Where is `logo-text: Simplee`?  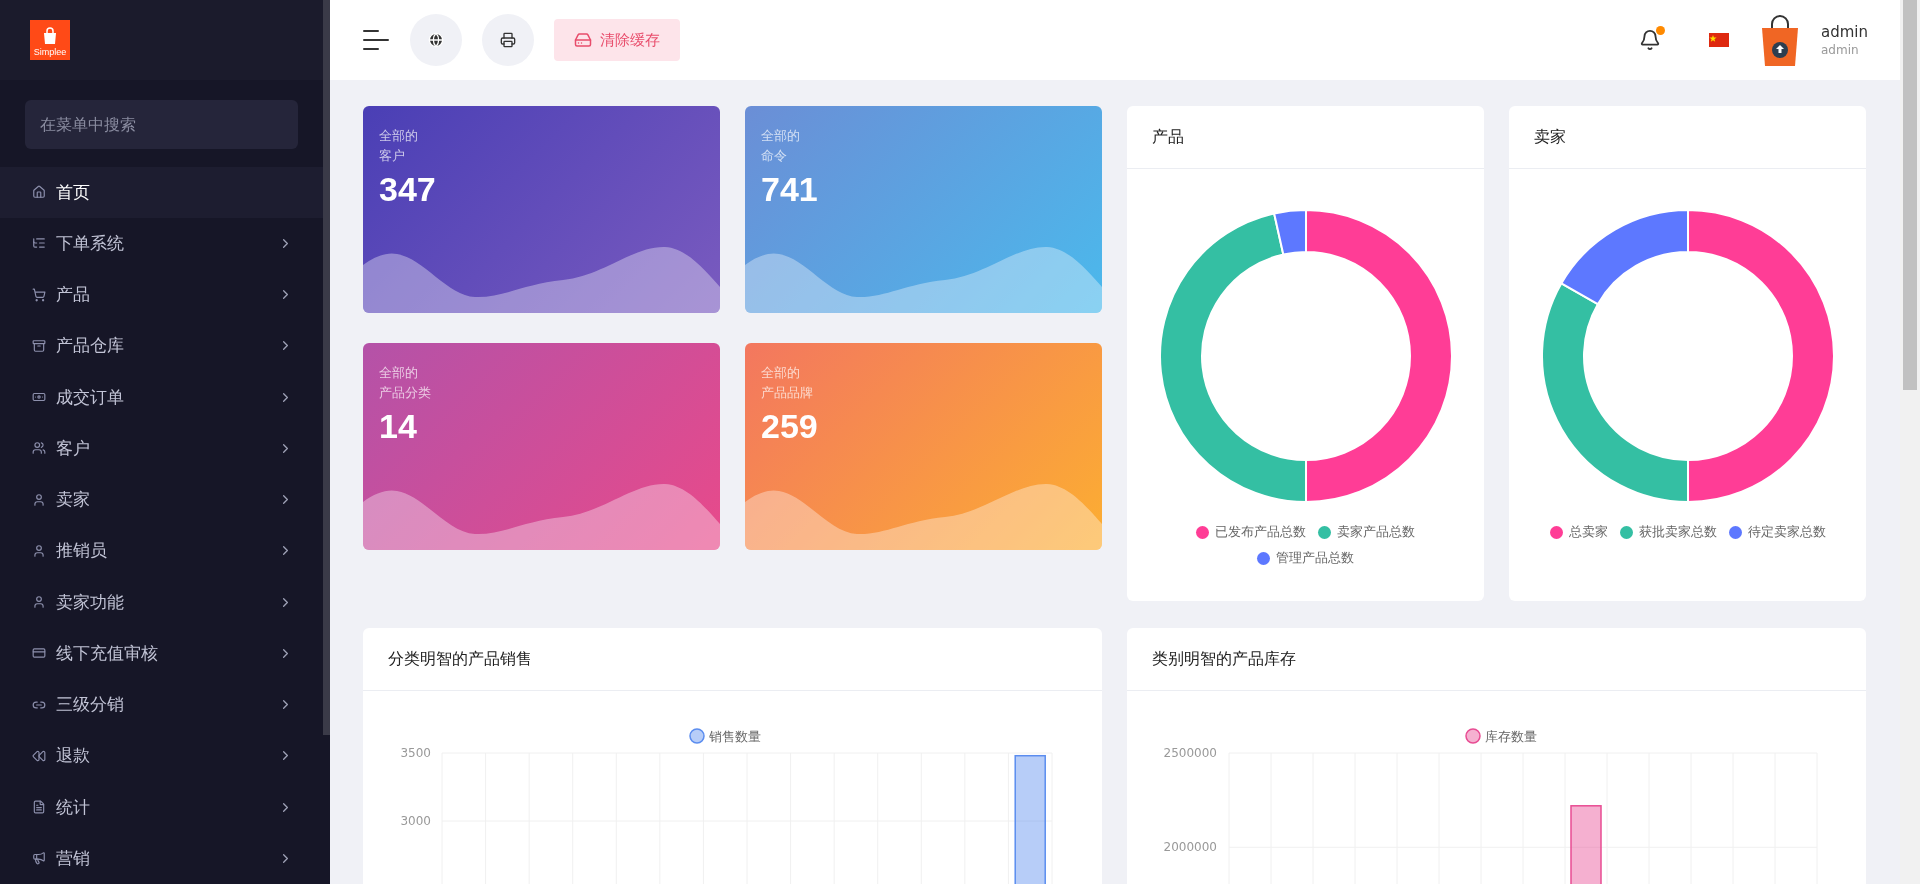
logo-text: Simplee is located at coordinates (50, 51).